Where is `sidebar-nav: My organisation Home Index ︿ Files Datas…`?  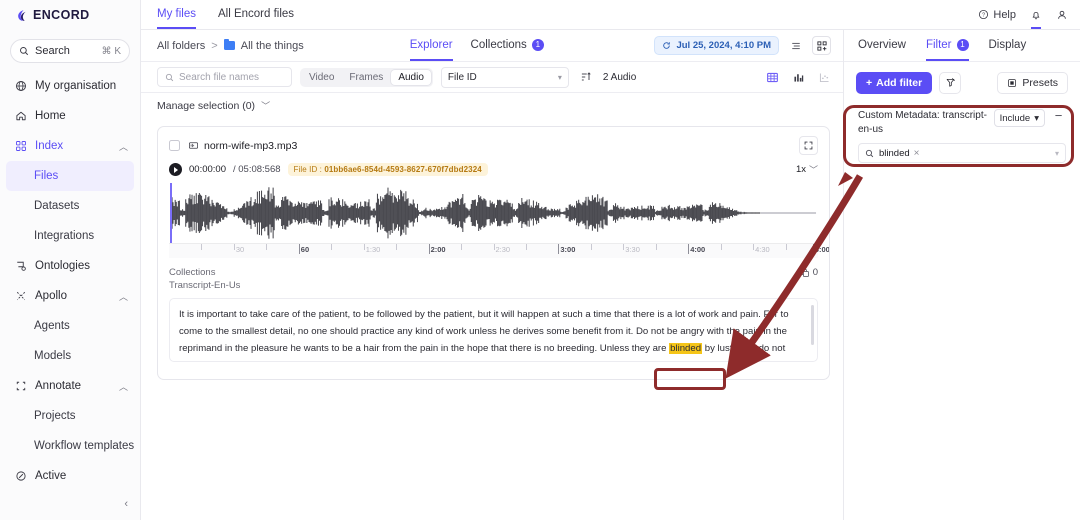 sidebar-nav: My organisation Home Index ︿ Files Datas… is located at coordinates (70, 281).